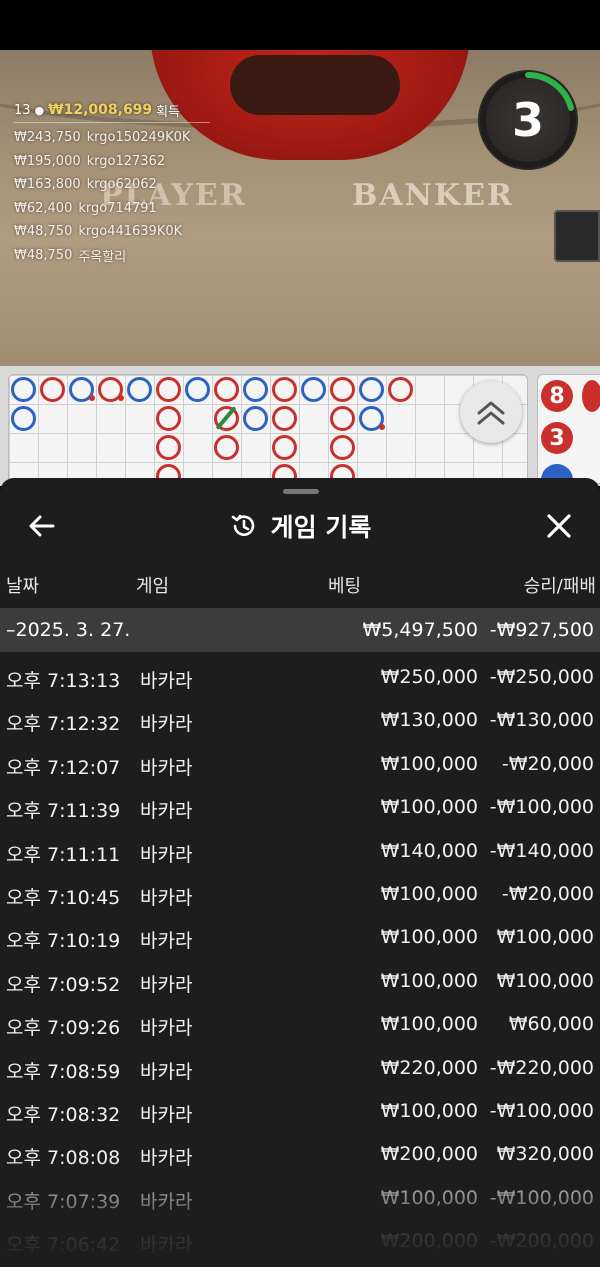 The height and width of the screenshot is (1267, 600). Describe the element at coordinates (300, 981) in the screenshot. I see `history-row: 오후 7:09:52 바카라 ₩100,000 ₩100,000` at that location.